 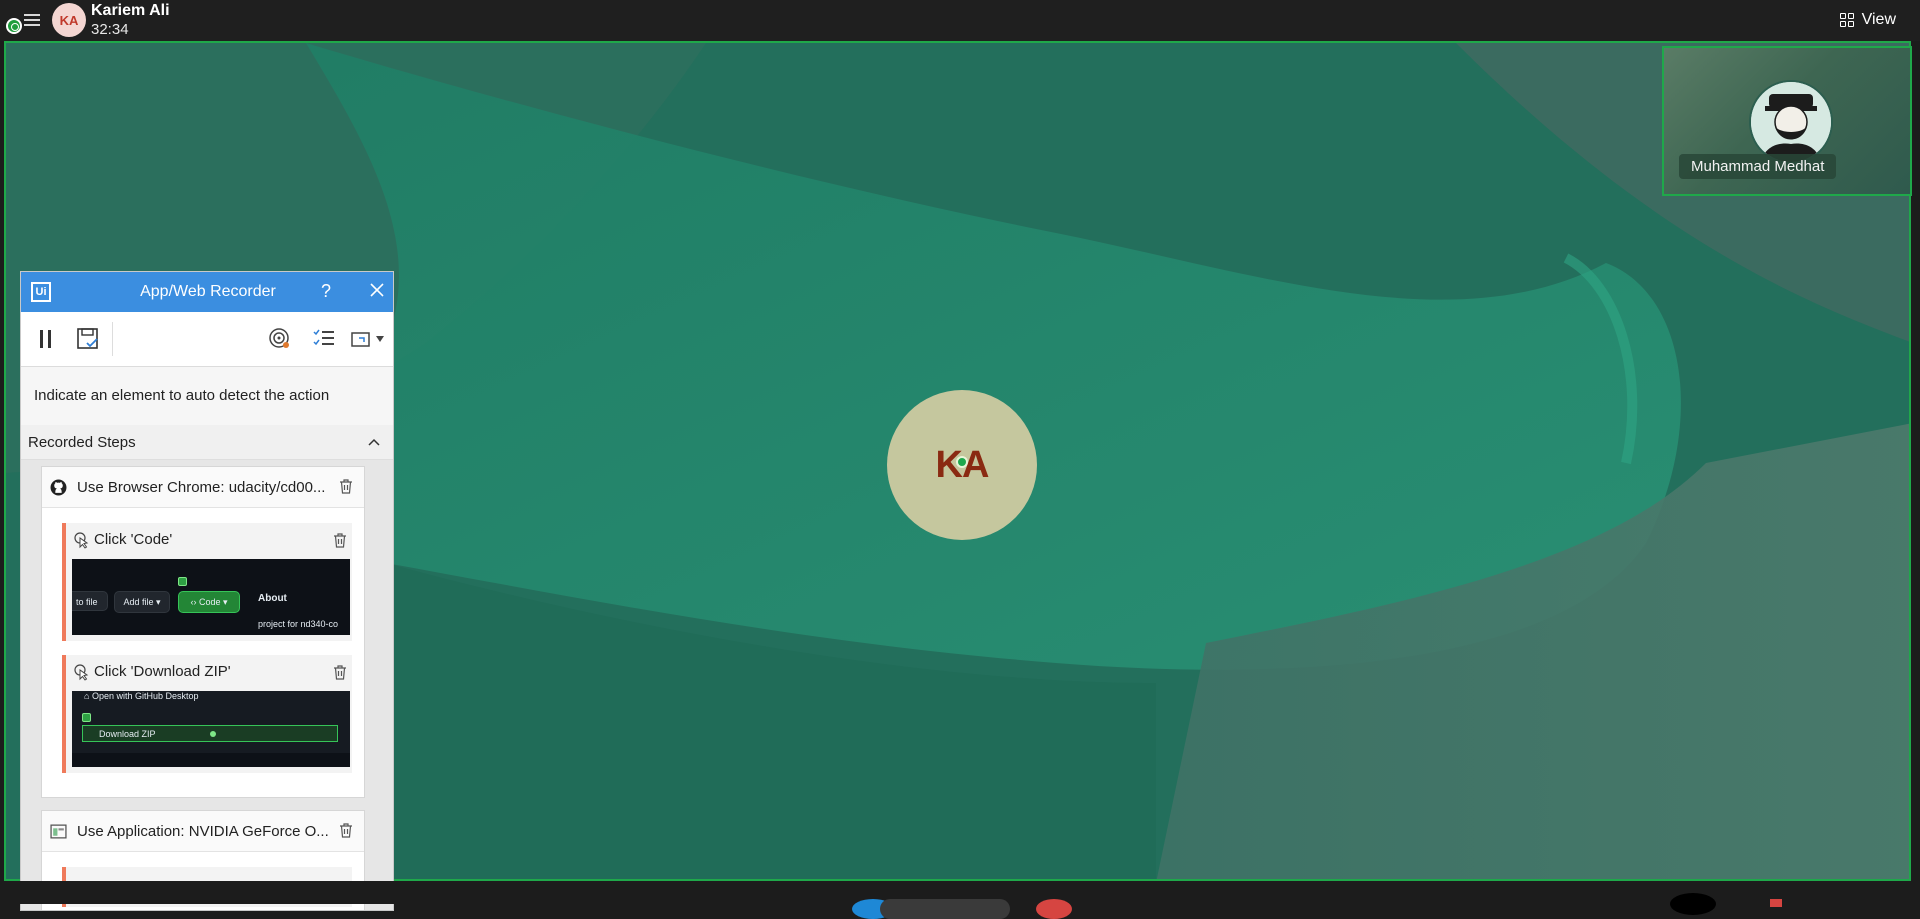 What do you see at coordinates (1054, 909) in the screenshot?
I see `end-call-icon` at bounding box center [1054, 909].